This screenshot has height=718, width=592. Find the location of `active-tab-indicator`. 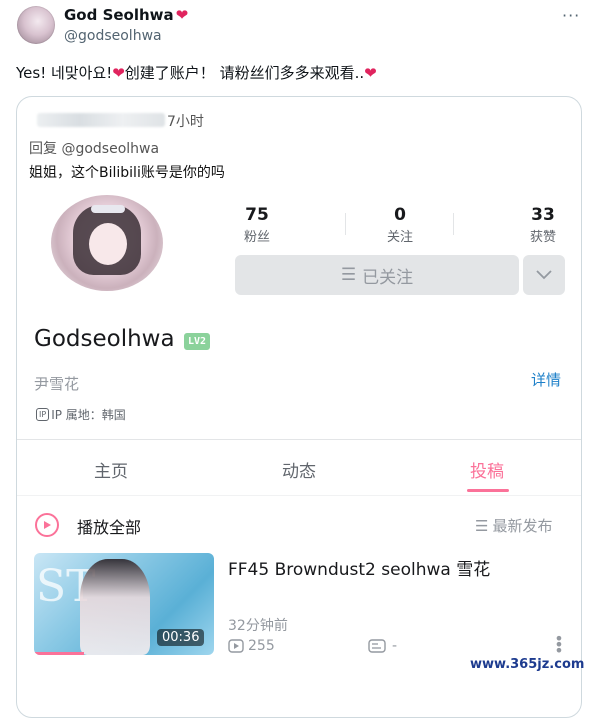

active-tab-indicator is located at coordinates (488, 490).